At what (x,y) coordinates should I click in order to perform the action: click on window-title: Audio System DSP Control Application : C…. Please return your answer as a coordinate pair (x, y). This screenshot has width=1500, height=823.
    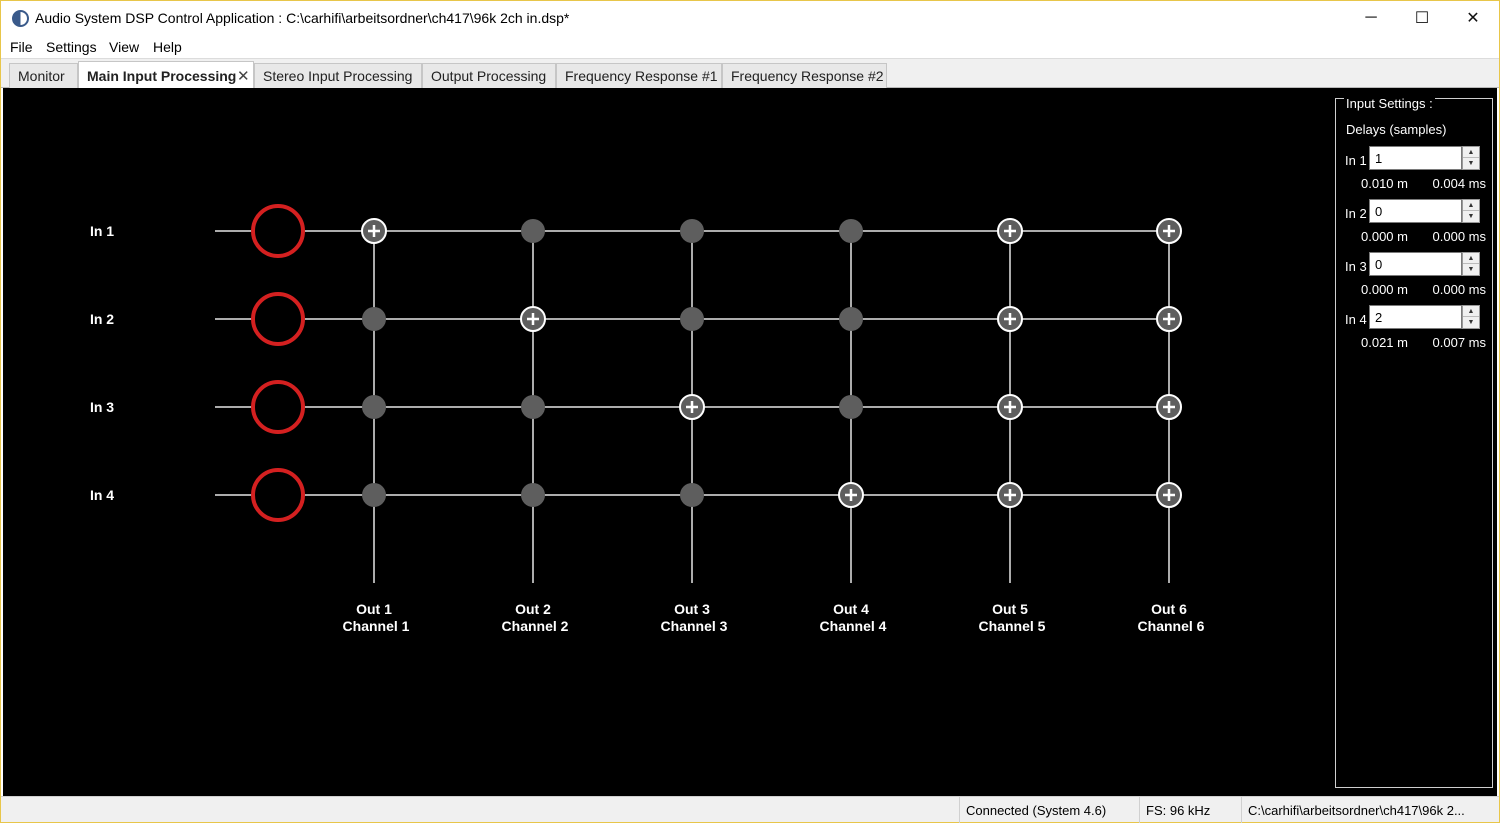
    Looking at the image, I should click on (302, 18).